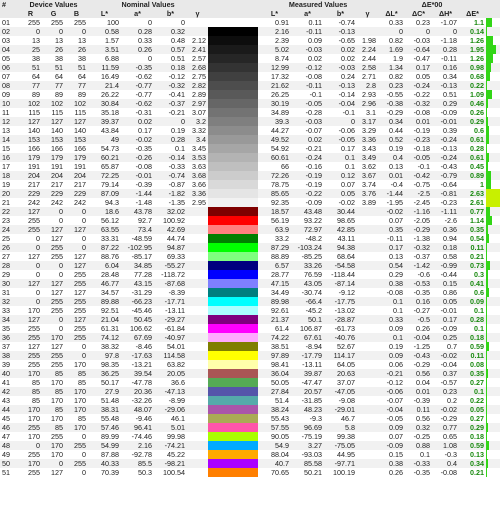 The height and width of the screenshot is (505, 500). What do you see at coordinates (446, 49) in the screenshot?
I see `delta-h-cell: 0.28` at bounding box center [446, 49].